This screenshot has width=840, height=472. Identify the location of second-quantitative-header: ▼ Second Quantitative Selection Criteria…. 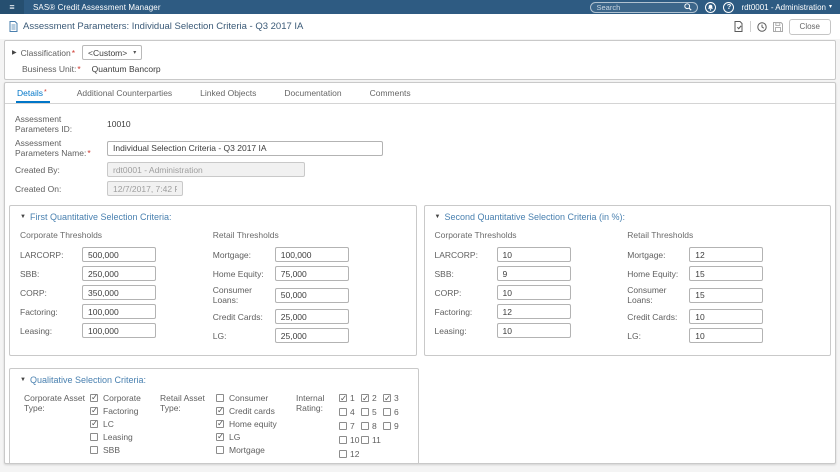
(628, 217).